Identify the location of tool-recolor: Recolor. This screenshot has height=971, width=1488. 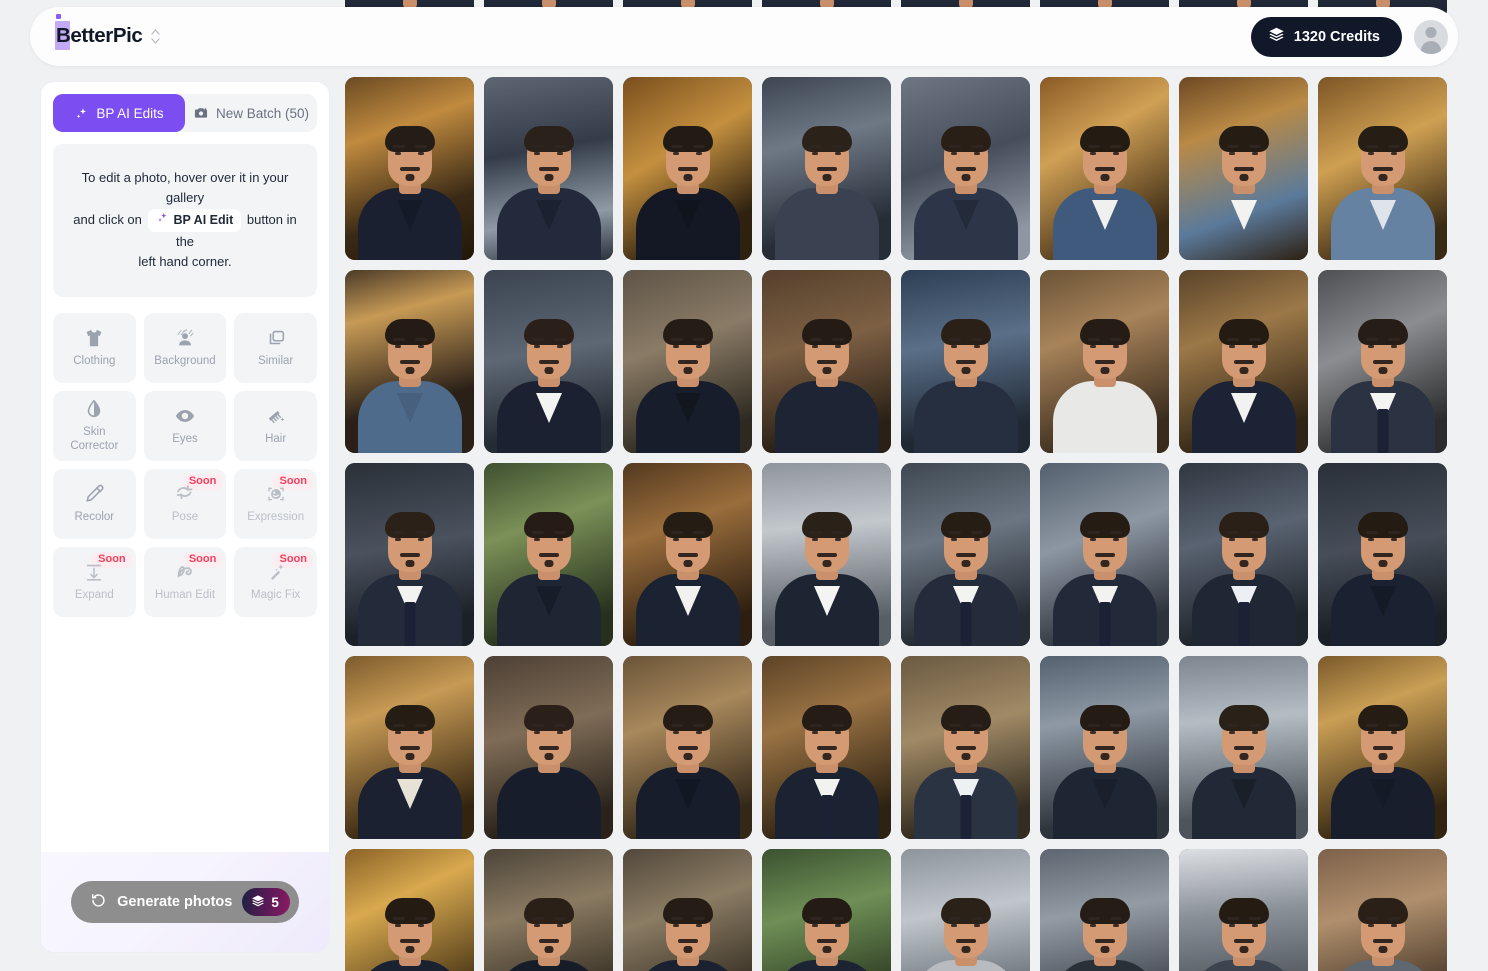
(94, 503).